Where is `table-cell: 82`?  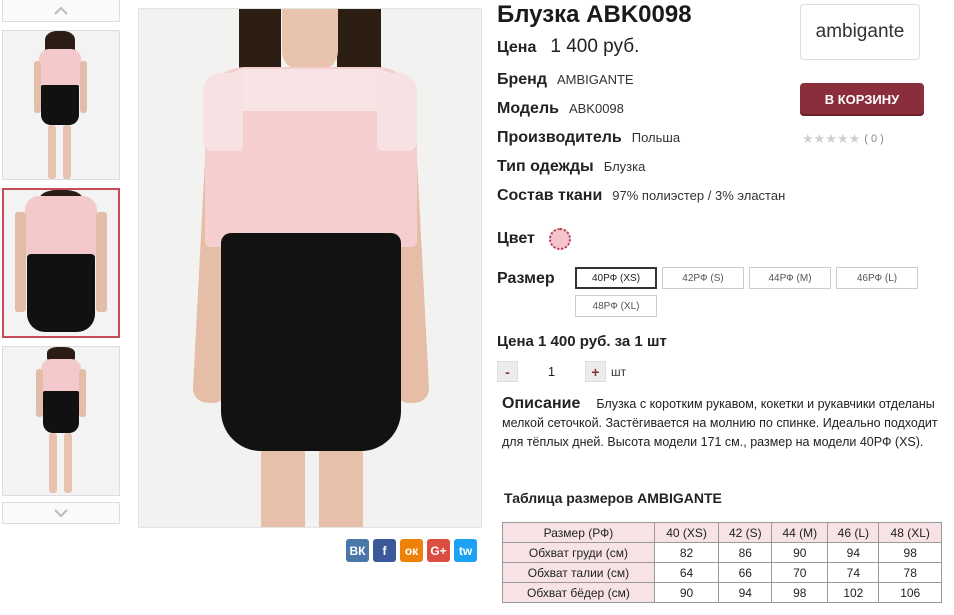 table-cell: 82 is located at coordinates (686, 552).